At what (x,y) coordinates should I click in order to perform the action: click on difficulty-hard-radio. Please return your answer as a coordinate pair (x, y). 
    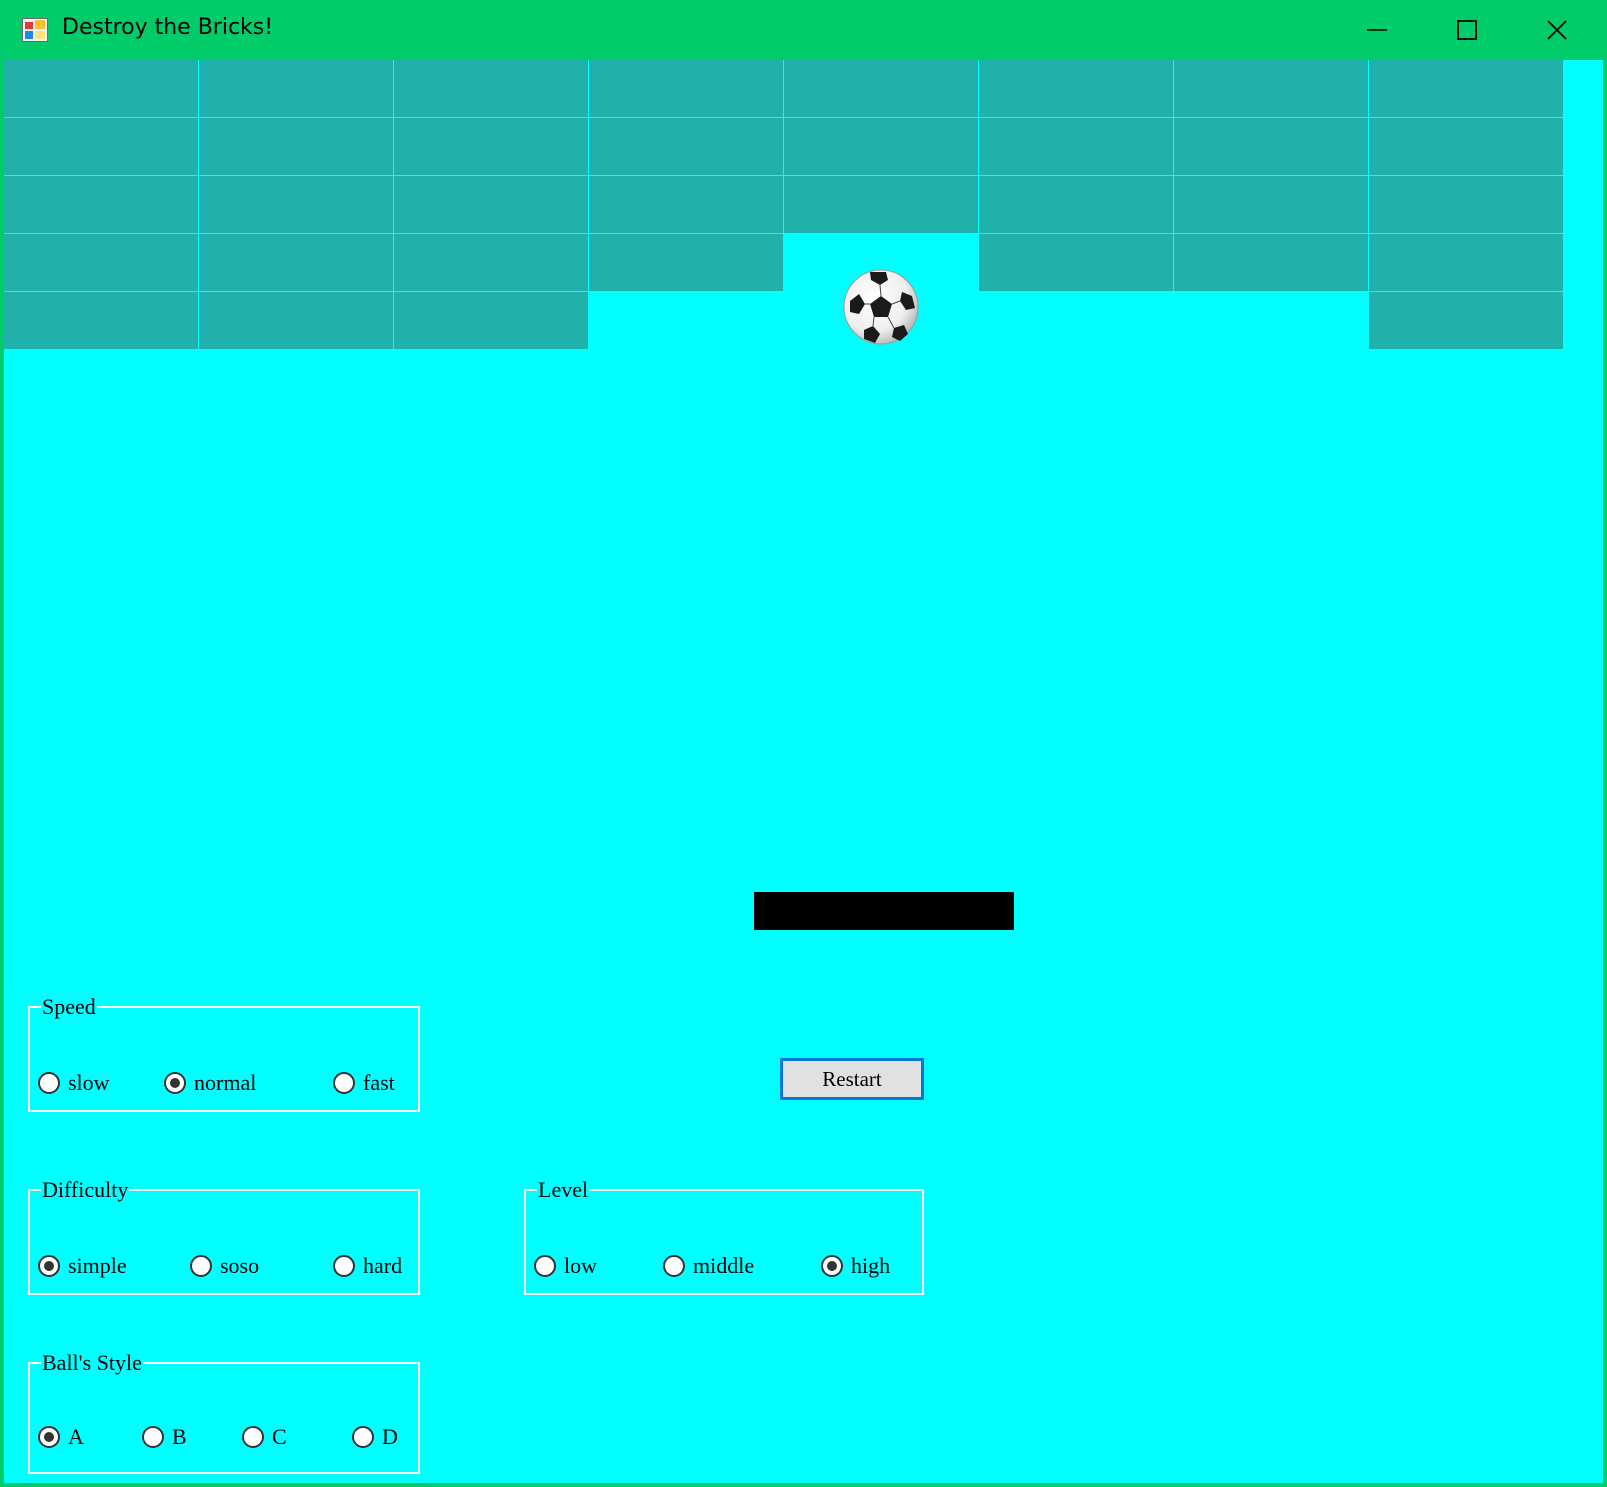
    Looking at the image, I should click on (344, 1266).